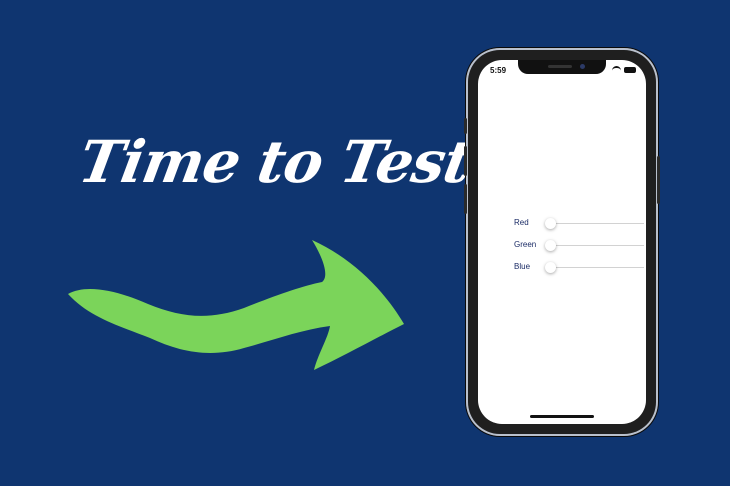 This screenshot has height=486, width=730. I want to click on phone-volume-up, so click(465, 161).